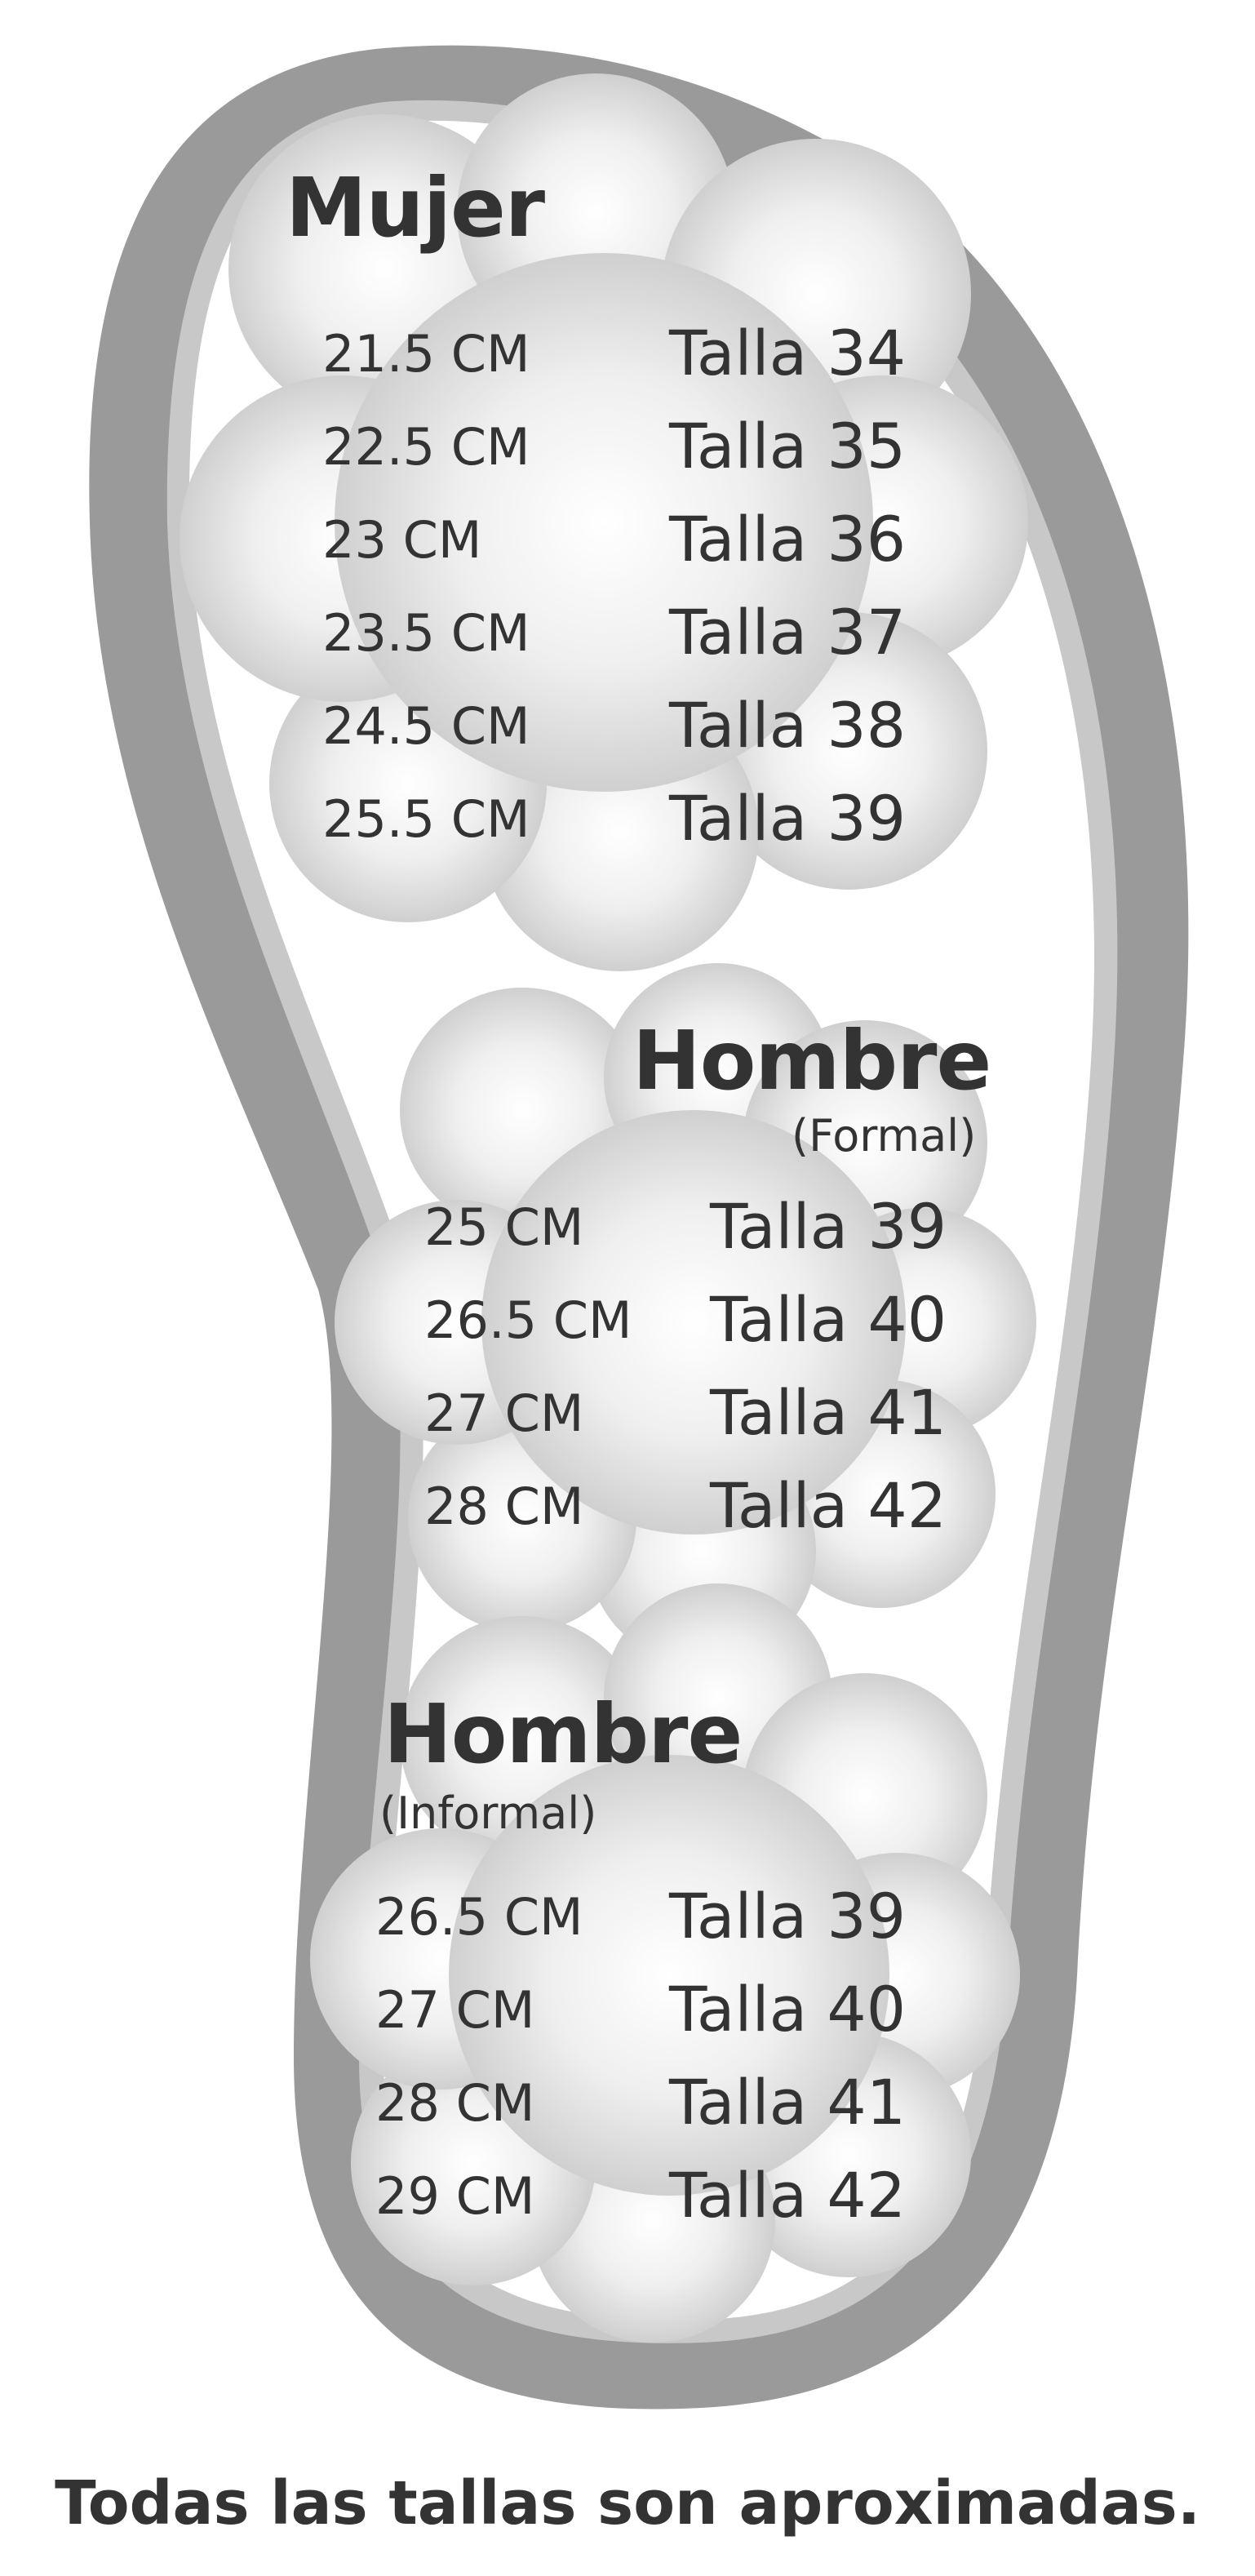 Image resolution: width=1255 pixels, height=2576 pixels. What do you see at coordinates (426, 354) in the screenshot?
I see `size-cm: 21.5 CM` at bounding box center [426, 354].